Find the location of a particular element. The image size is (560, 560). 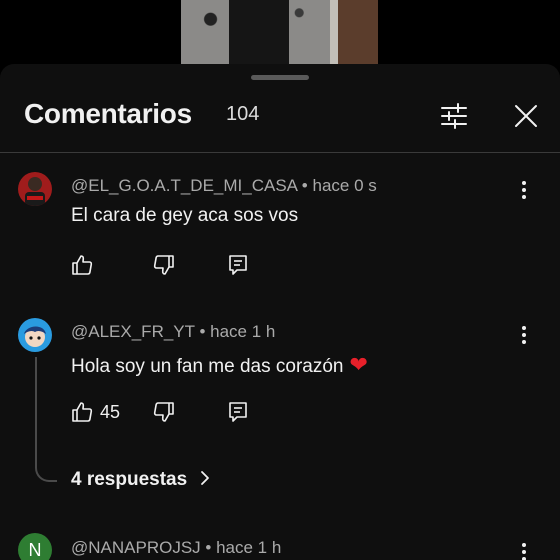

comment-text-body: Hola soy un fan me das corazón is located at coordinates (207, 366).